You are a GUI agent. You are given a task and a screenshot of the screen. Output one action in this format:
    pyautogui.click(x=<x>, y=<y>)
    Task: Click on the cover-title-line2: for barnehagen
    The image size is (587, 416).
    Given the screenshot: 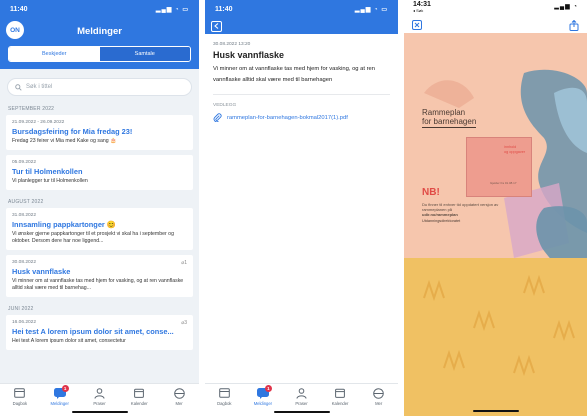 What is the action you would take?
    pyautogui.click(x=449, y=122)
    